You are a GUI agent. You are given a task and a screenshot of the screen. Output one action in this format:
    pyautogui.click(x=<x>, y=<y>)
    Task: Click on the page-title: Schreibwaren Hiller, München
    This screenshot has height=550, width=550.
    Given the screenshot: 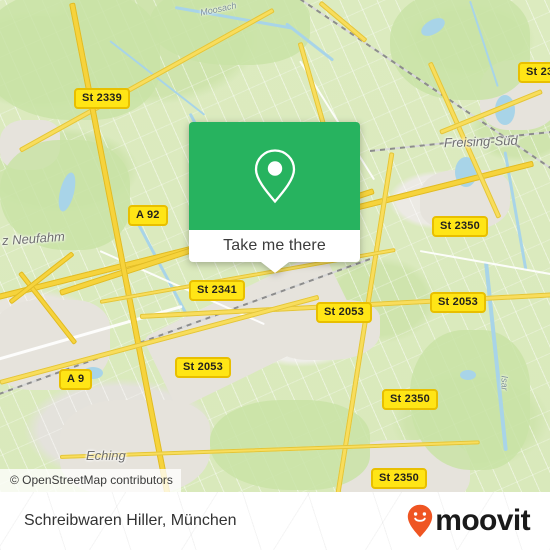 What is the action you would take?
    pyautogui.click(x=130, y=520)
    